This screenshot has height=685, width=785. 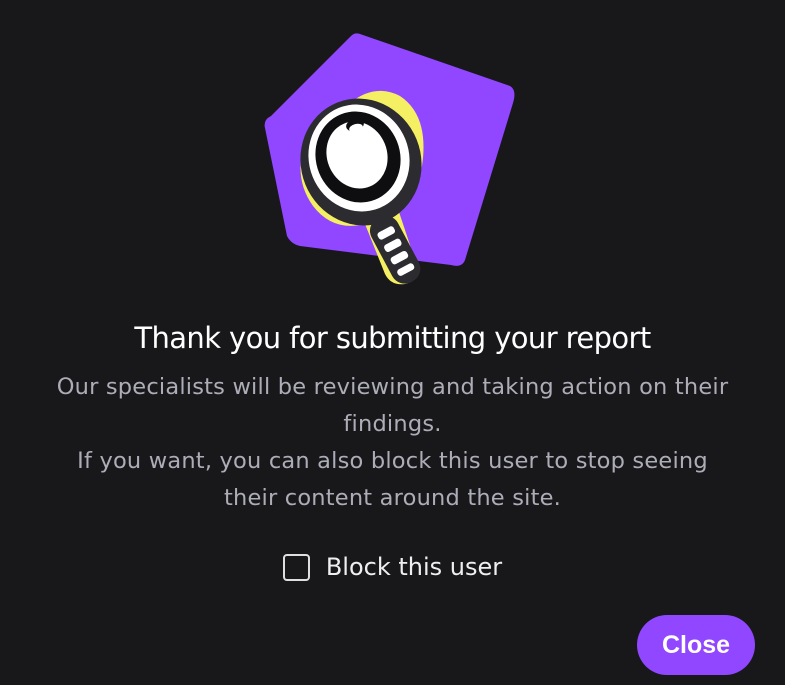 What do you see at coordinates (414, 567) in the screenshot?
I see `block-user-label: Block this user` at bounding box center [414, 567].